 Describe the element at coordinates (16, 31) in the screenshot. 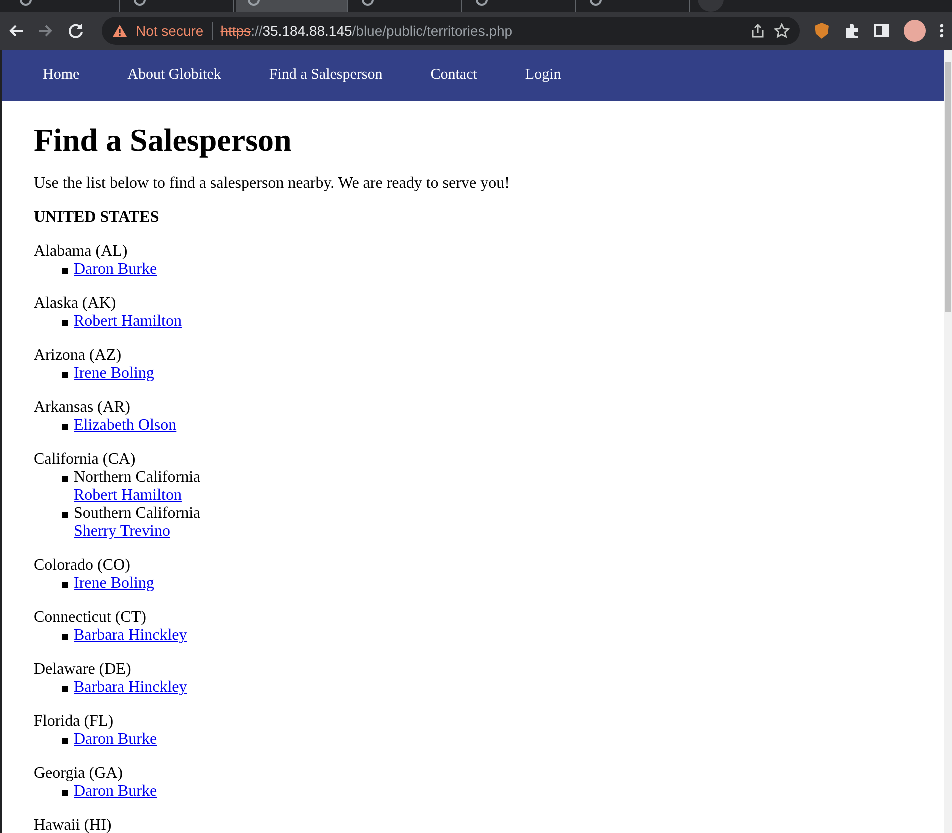

I see `back-icon` at that location.